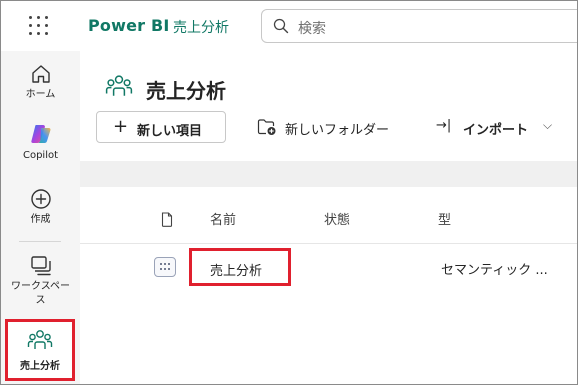 The height and width of the screenshot is (385, 578). Describe the element at coordinates (419, 26) in the screenshot. I see `search-box: 検索` at that location.